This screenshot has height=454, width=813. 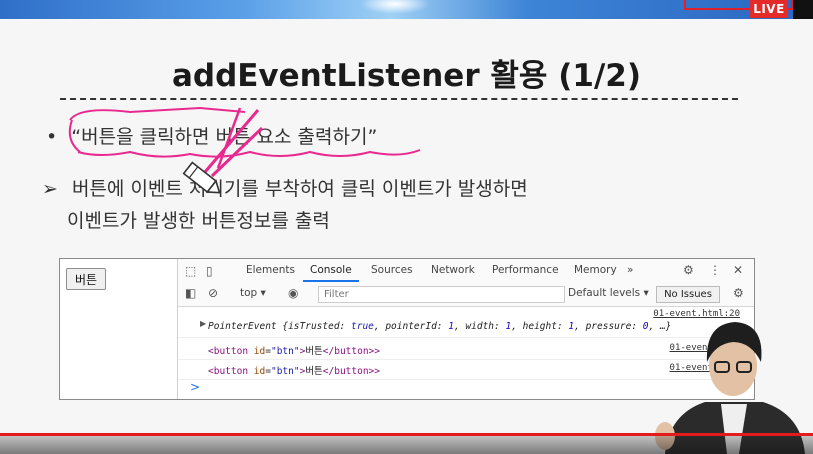 I want to click on annotation-stroke-top, so click(x=157, y=113).